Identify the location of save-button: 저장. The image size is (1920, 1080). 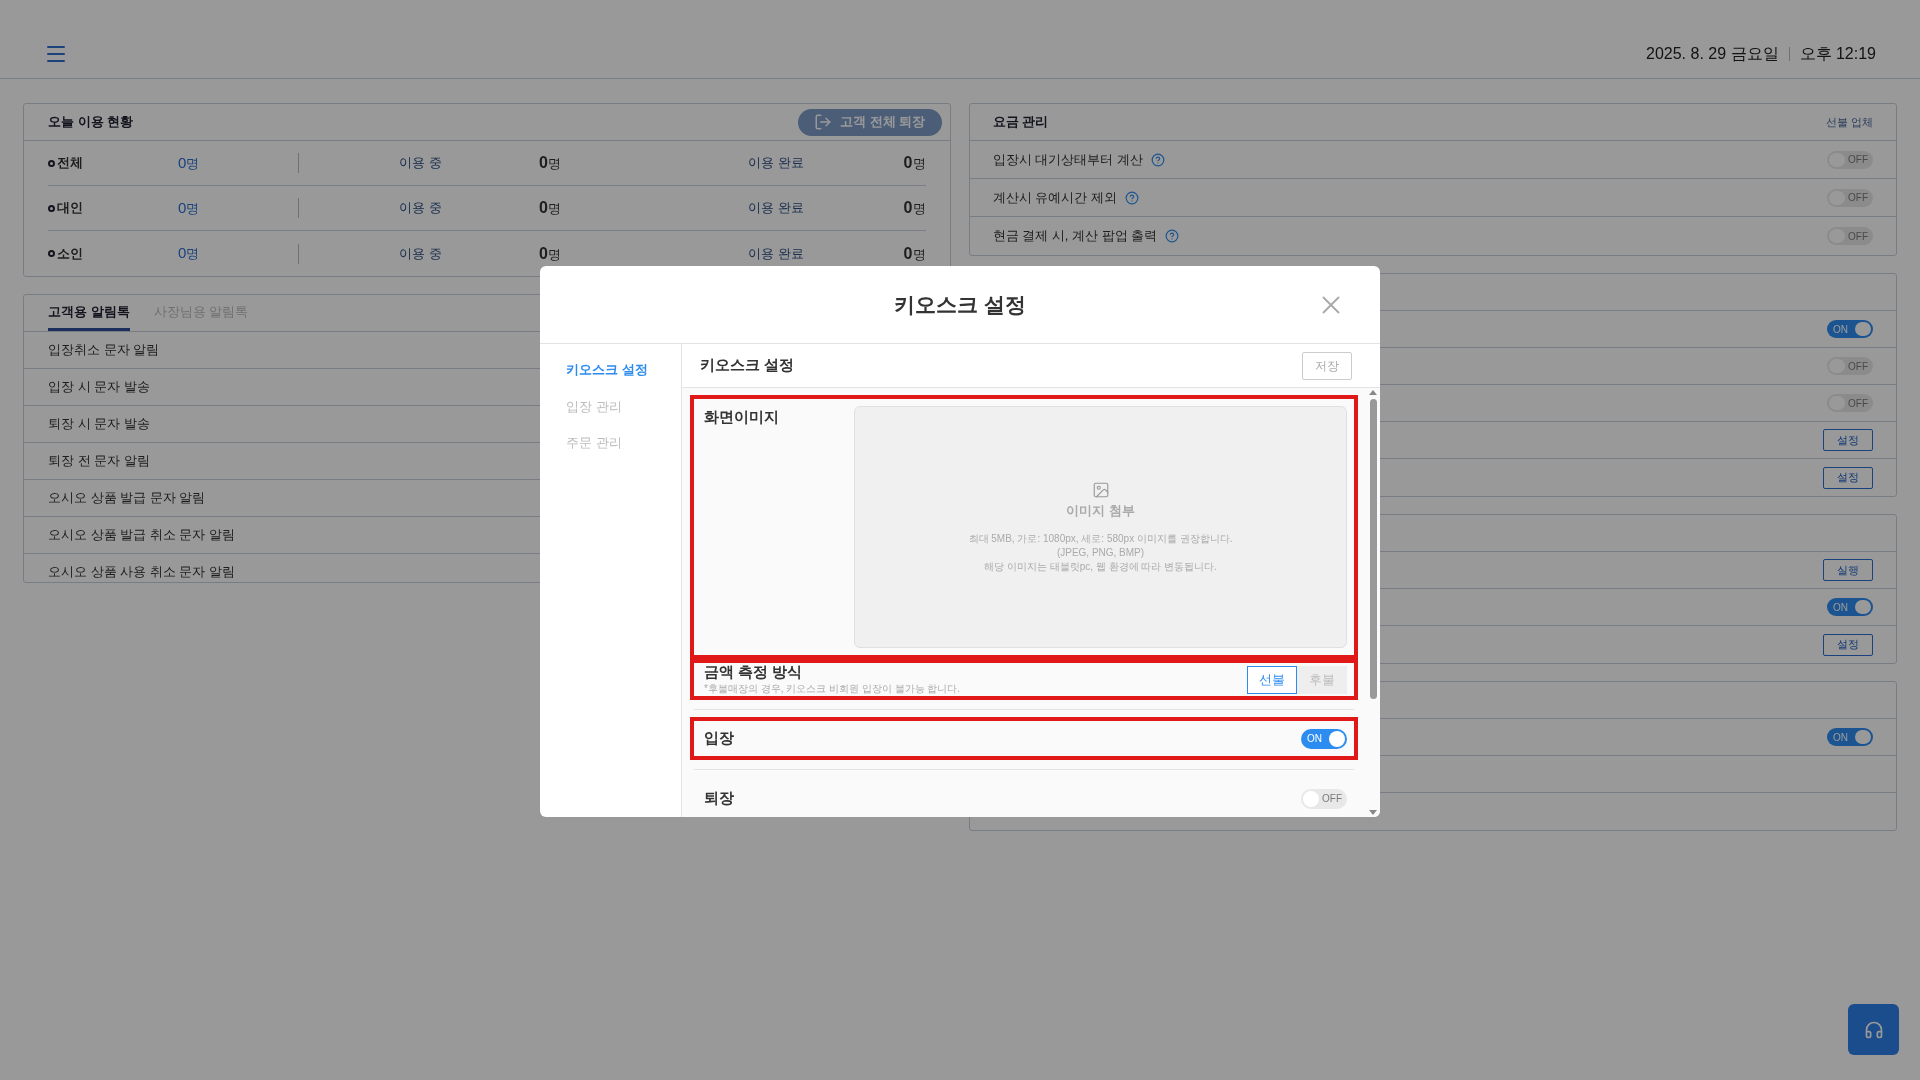
(1327, 365).